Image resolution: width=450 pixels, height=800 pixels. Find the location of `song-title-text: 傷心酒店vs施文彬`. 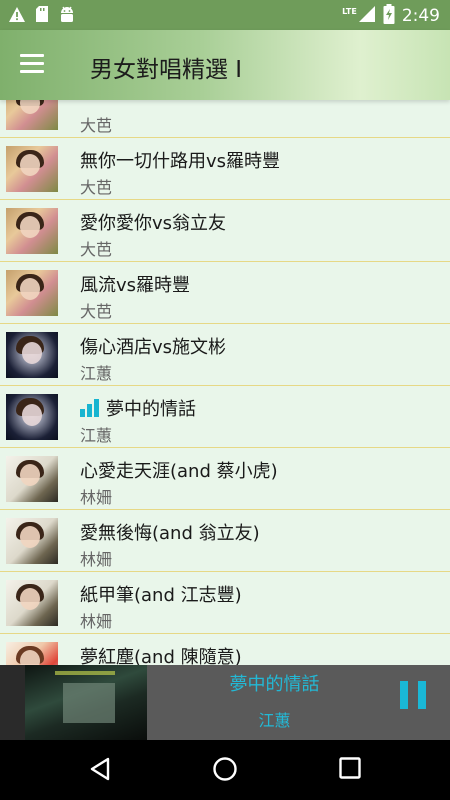

song-title-text: 傷心酒店vs施文彬 is located at coordinates (153, 347).